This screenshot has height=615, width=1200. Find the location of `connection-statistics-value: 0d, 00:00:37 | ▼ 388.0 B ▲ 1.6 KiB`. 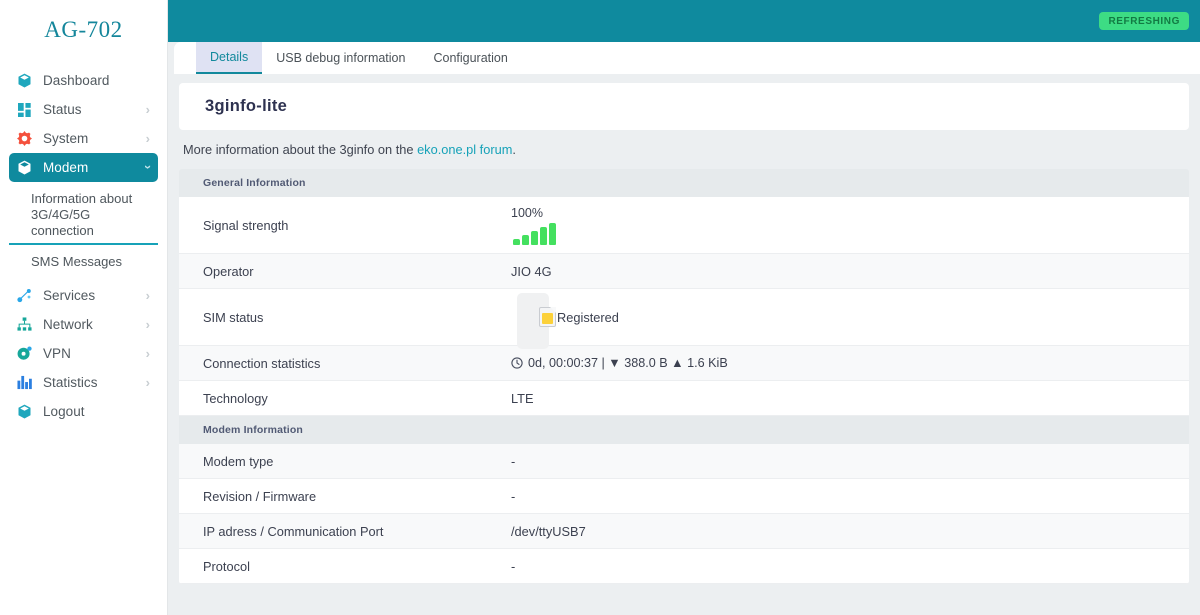

connection-statistics-value: 0d, 00:00:37 | ▼ 388.0 B ▲ 1.6 KiB is located at coordinates (619, 363).